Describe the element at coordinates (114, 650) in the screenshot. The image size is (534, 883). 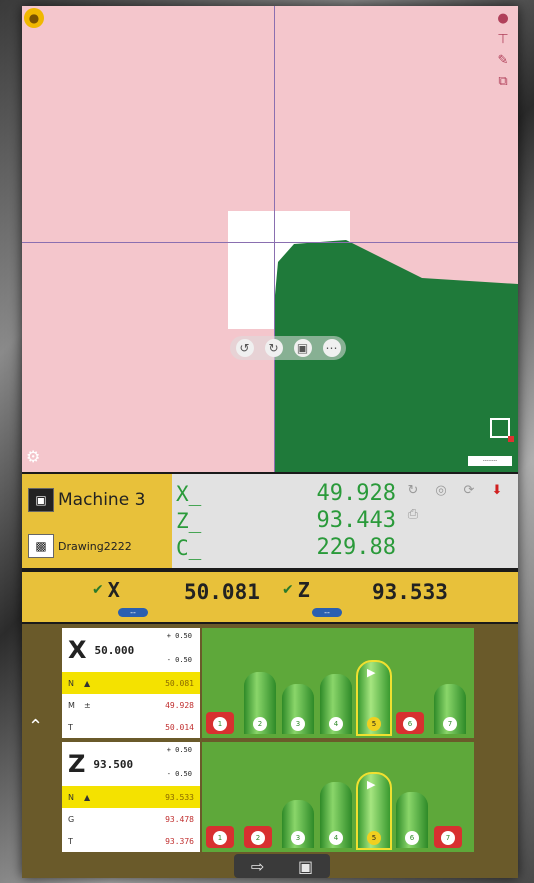
I see `nominal-value: 50.000` at that location.